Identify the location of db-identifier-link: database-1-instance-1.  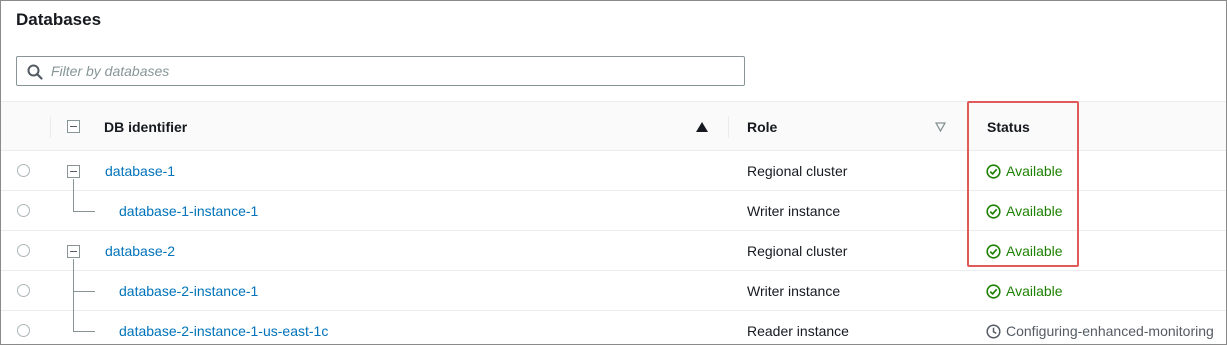
(188, 211).